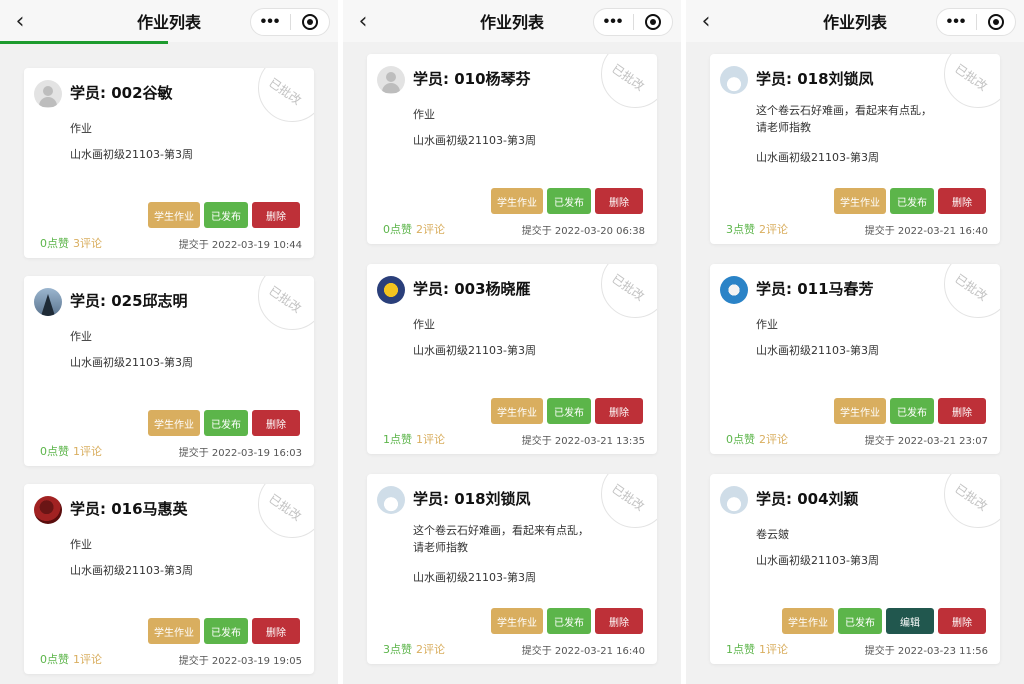 The height and width of the screenshot is (684, 1024). Describe the element at coordinates (240, 453) in the screenshot. I see `submitted-time: 提交于 2022-03-19 16:03` at that location.